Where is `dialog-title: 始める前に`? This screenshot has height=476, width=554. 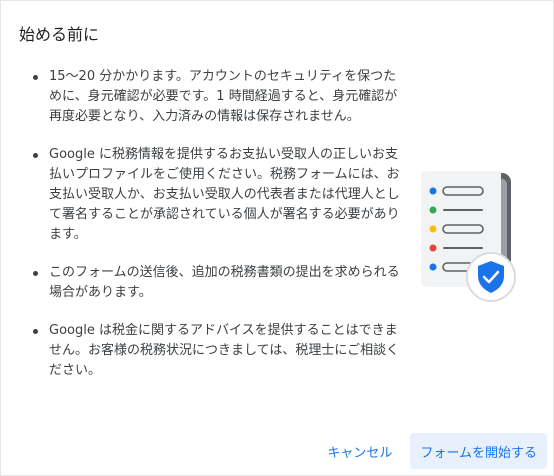
dialog-title: 始める前に is located at coordinates (59, 34).